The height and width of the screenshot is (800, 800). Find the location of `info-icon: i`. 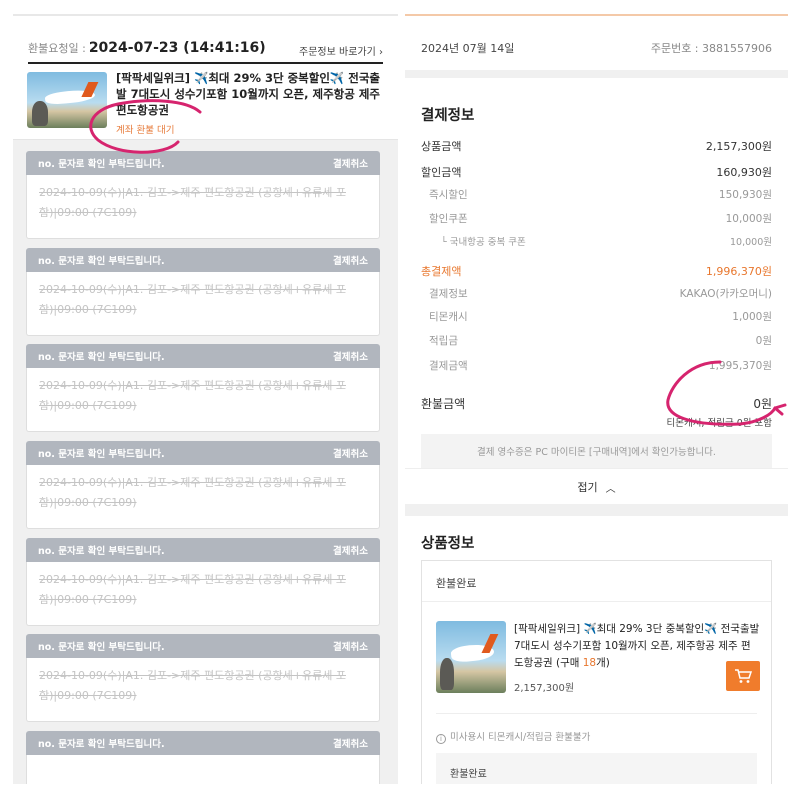

info-icon: i is located at coordinates (441, 739).